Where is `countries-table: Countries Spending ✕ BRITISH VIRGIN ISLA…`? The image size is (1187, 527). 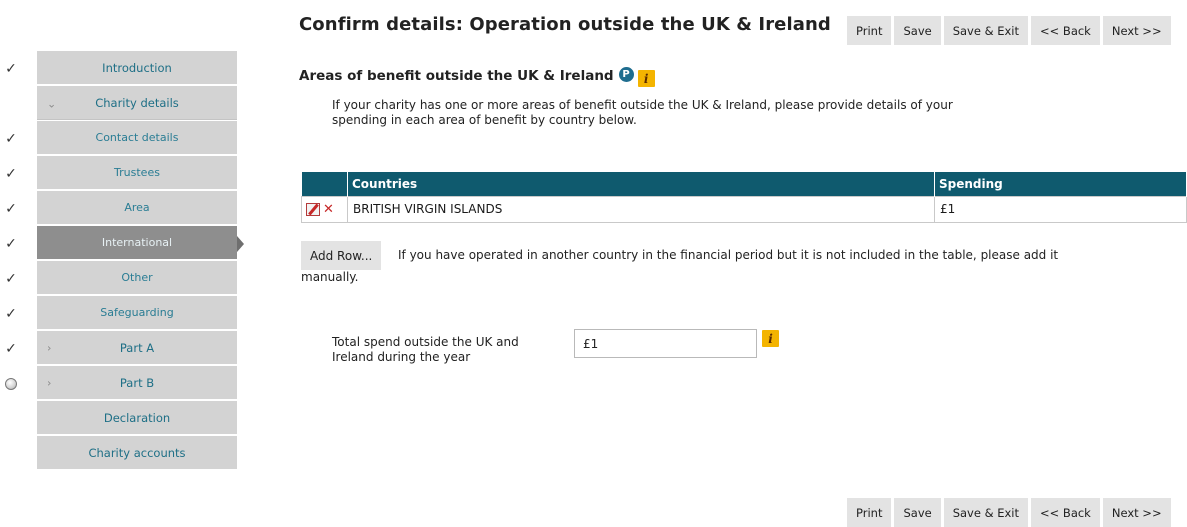
countries-table: Countries Spending ✕ BRITISH VIRGIN ISLA… is located at coordinates (744, 197).